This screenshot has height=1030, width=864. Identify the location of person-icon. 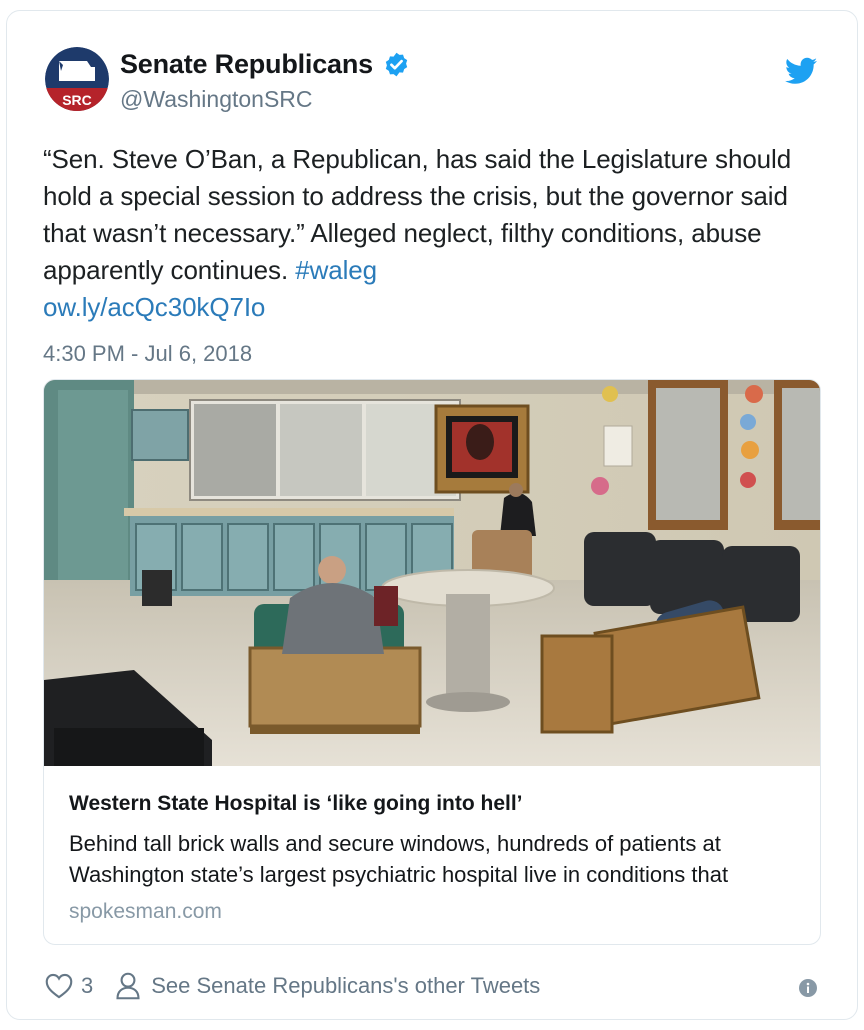
(128, 986).